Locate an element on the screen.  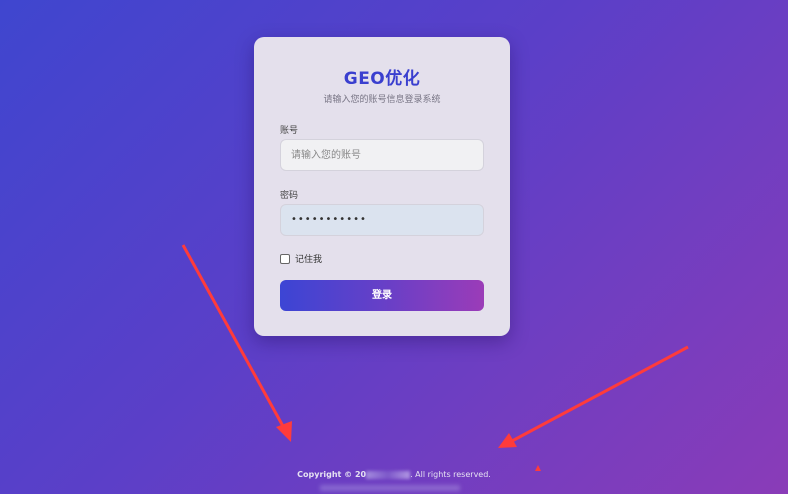
annotation-arrow-left is located at coordinates (236, 343).